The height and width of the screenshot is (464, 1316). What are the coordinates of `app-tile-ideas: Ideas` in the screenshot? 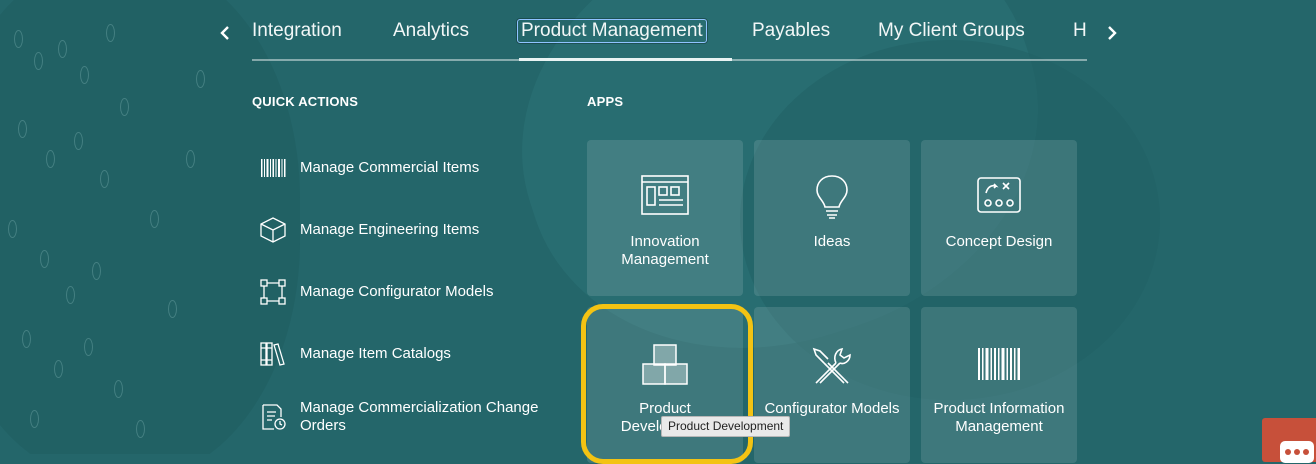 It's located at (832, 218).